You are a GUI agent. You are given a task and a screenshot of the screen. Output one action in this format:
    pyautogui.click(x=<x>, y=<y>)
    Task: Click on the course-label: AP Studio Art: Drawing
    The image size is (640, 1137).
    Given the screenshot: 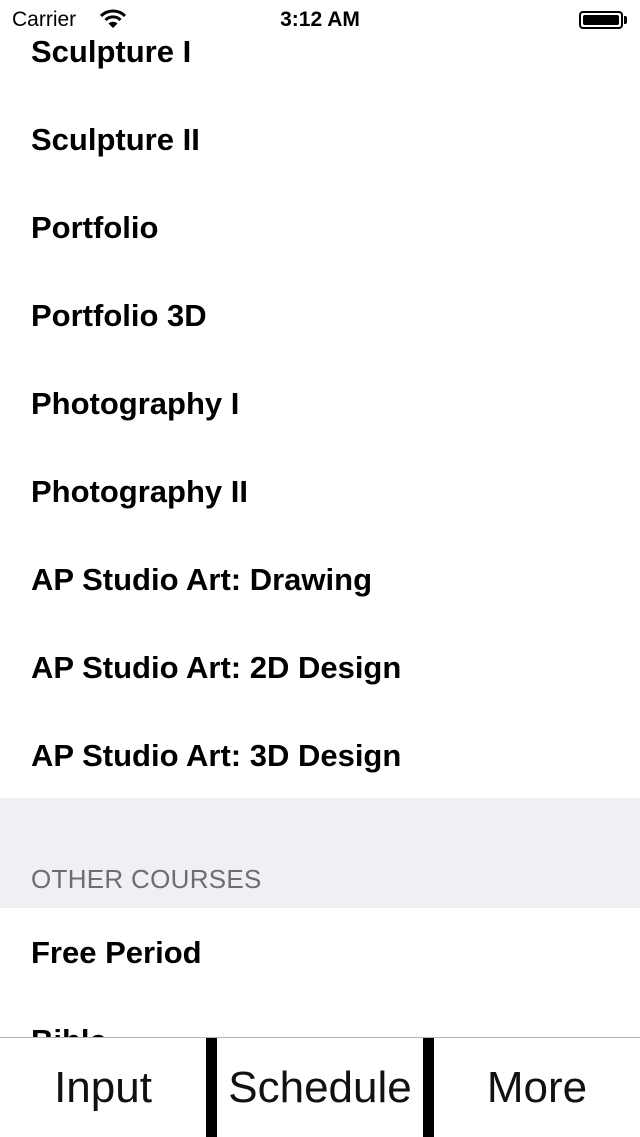 What is the action you would take?
    pyautogui.click(x=201, y=579)
    